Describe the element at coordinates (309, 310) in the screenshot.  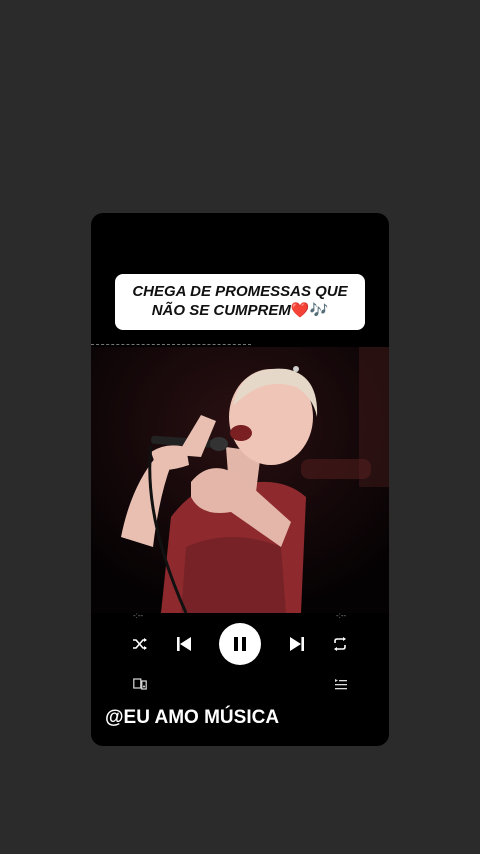
I see `heart-notes-emoji: ❤️🎶` at that location.